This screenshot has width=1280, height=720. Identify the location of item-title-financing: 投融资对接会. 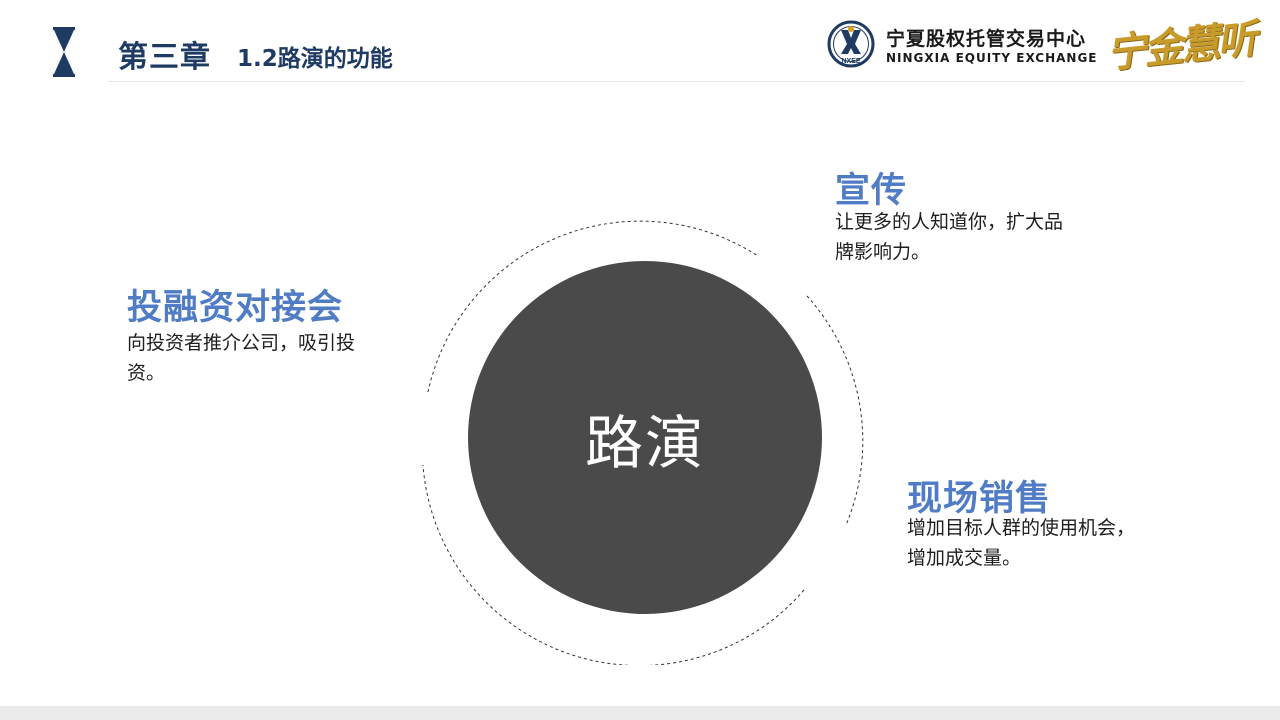
(235, 308).